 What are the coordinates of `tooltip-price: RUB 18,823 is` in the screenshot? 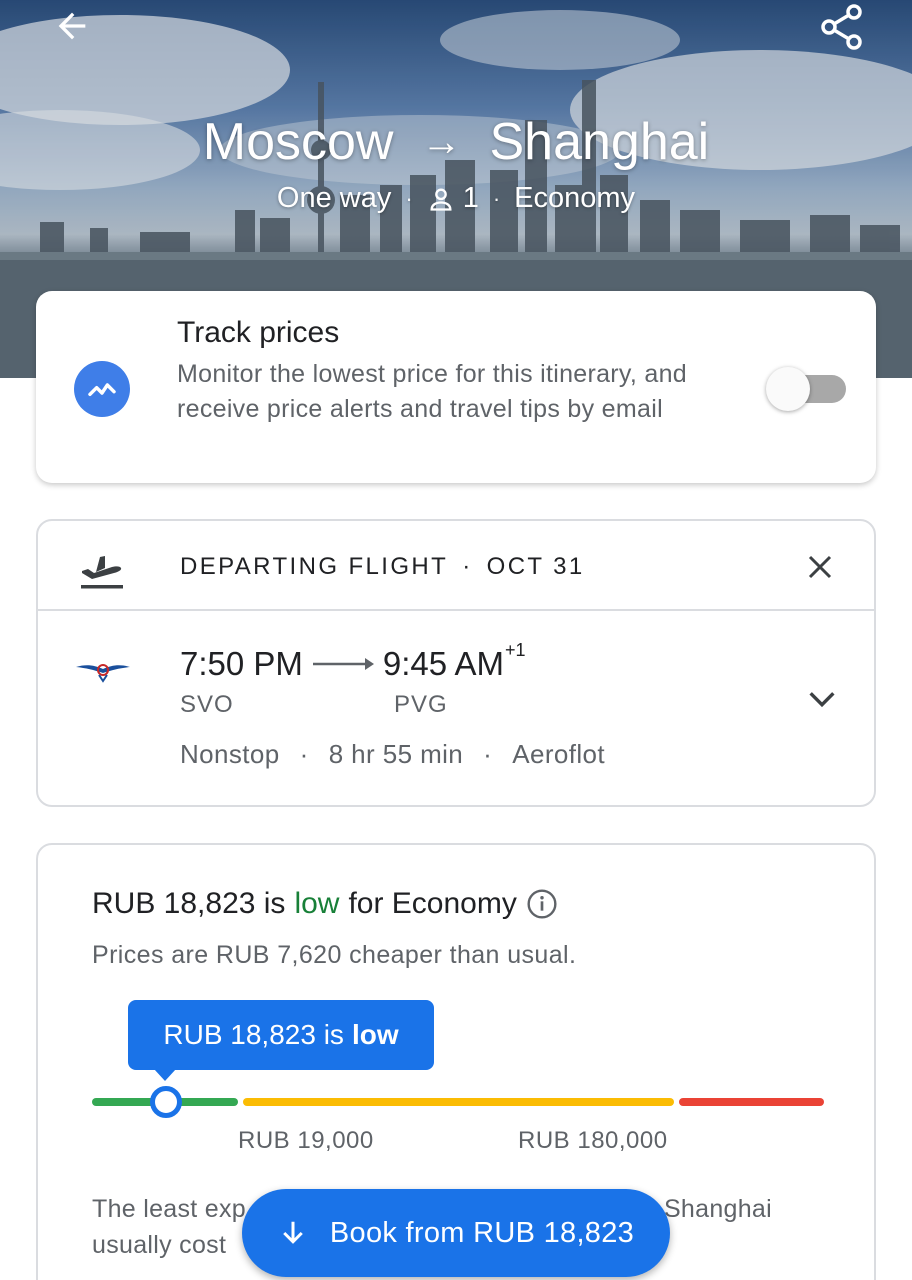 It's located at (253, 1034).